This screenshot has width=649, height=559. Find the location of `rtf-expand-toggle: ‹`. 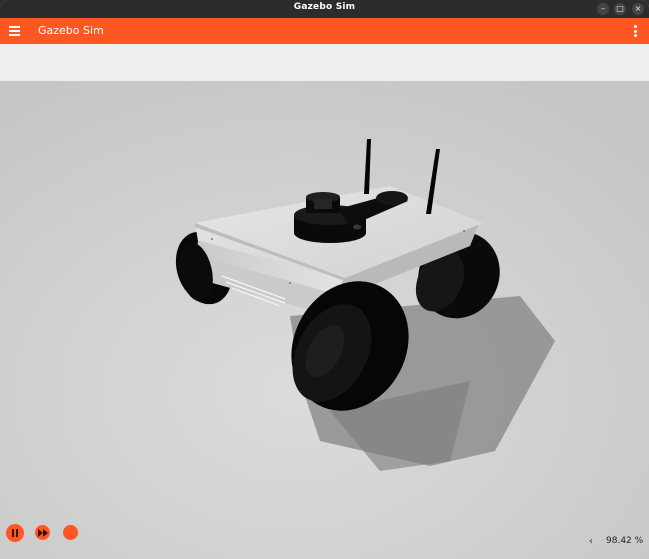

rtf-expand-toggle: ‹ is located at coordinates (591, 541).